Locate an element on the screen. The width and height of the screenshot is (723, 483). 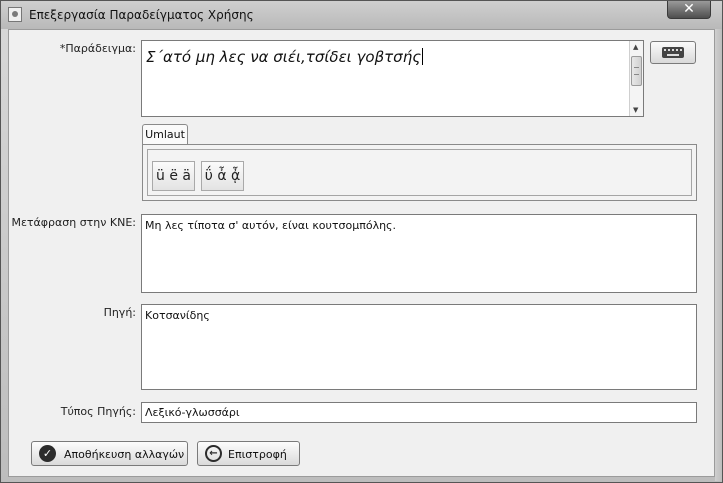
window-right-edge is located at coordinates (718, 255).